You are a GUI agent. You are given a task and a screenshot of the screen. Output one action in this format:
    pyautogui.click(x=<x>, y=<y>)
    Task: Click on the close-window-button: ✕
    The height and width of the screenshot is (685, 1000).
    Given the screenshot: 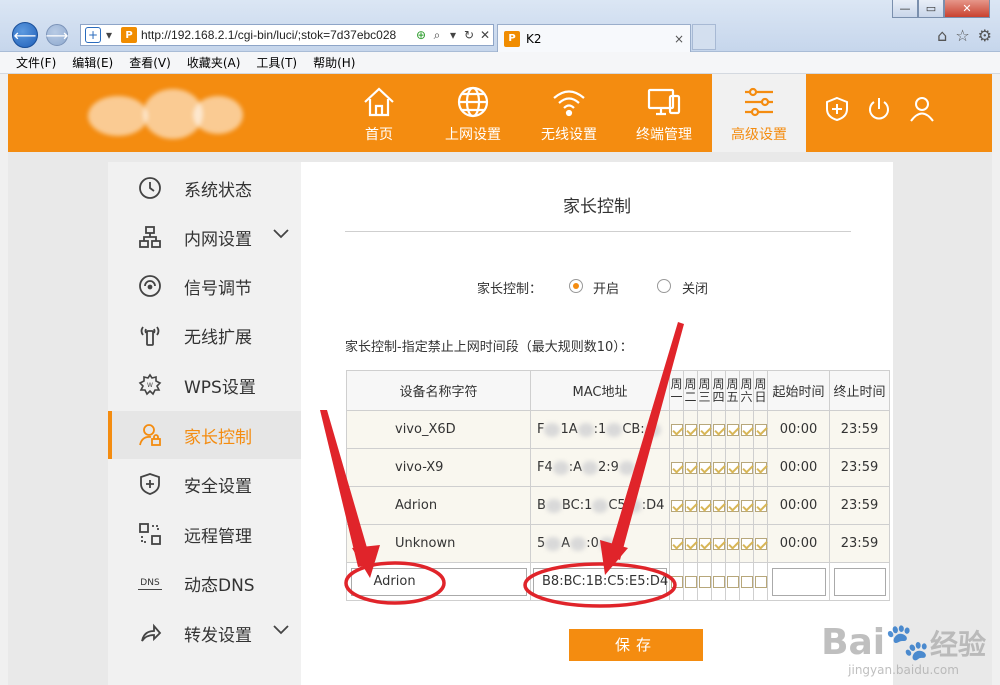 What is the action you would take?
    pyautogui.click(x=967, y=9)
    